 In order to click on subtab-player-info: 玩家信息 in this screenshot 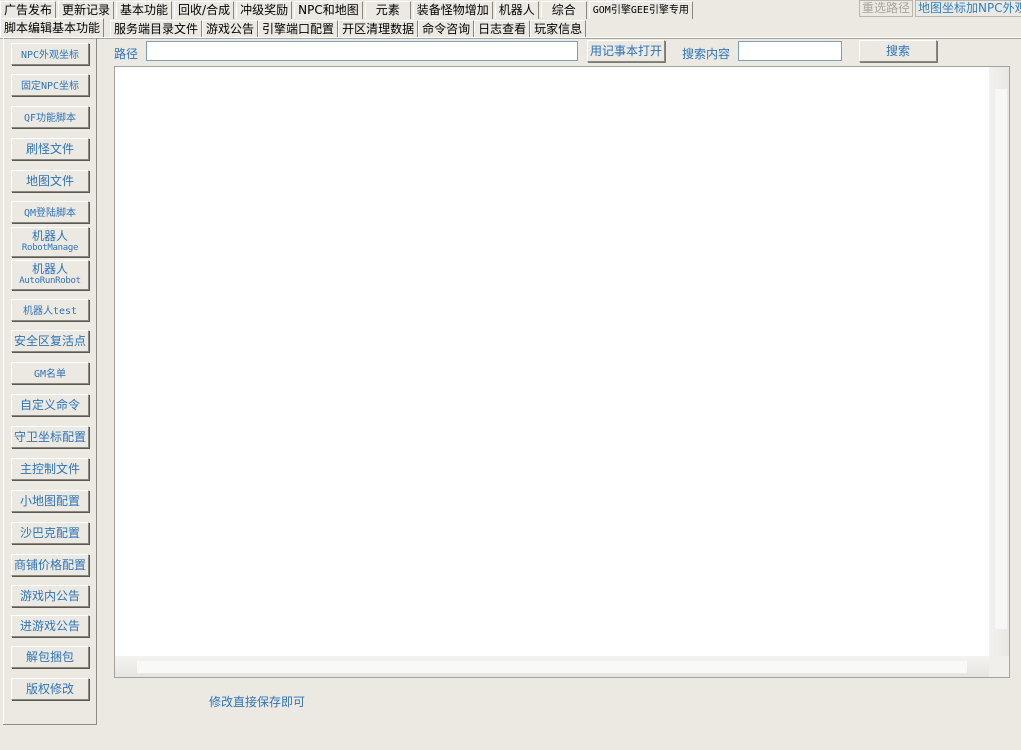, I will do `click(558, 29)`.